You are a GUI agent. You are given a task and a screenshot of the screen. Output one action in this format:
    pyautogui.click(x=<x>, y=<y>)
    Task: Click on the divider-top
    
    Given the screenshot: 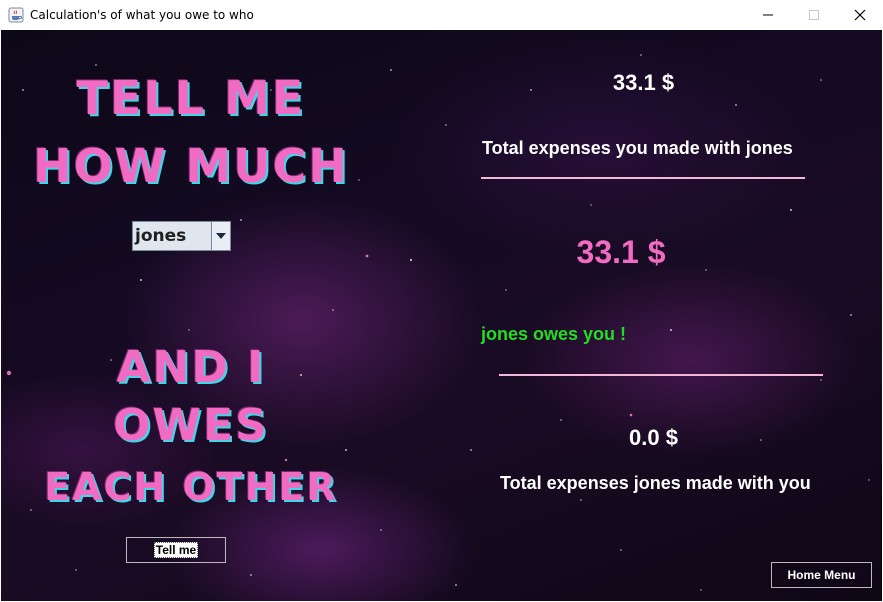 What is the action you would take?
    pyautogui.click(x=643, y=178)
    